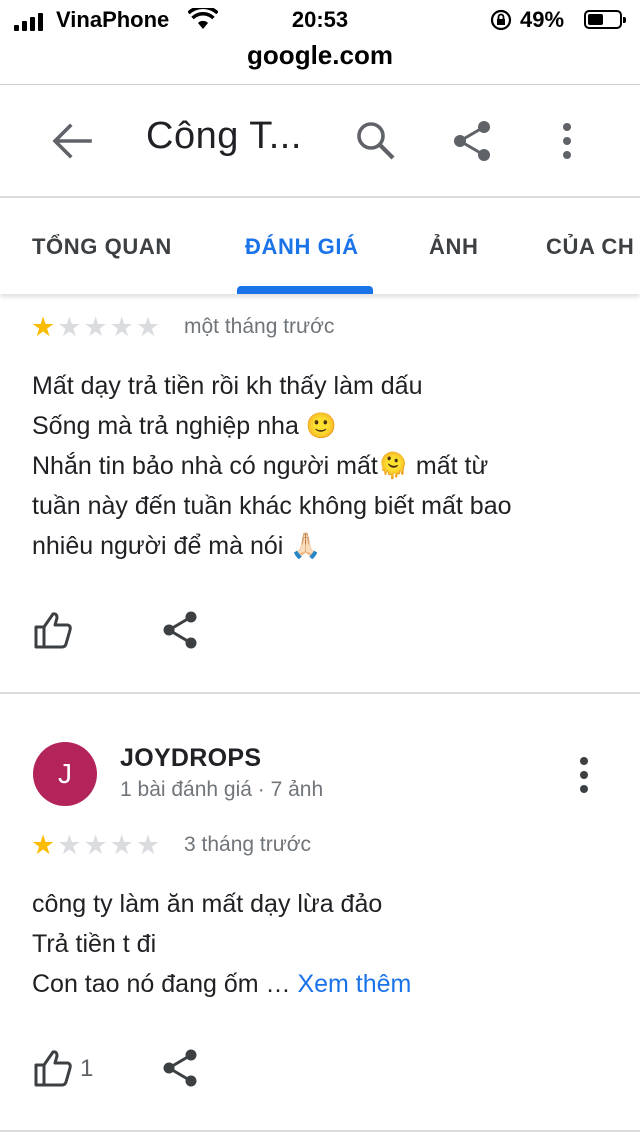 Image resolution: width=640 pixels, height=1136 pixels. Describe the element at coordinates (87, 1068) in the screenshot. I see `like-count: 1` at that location.